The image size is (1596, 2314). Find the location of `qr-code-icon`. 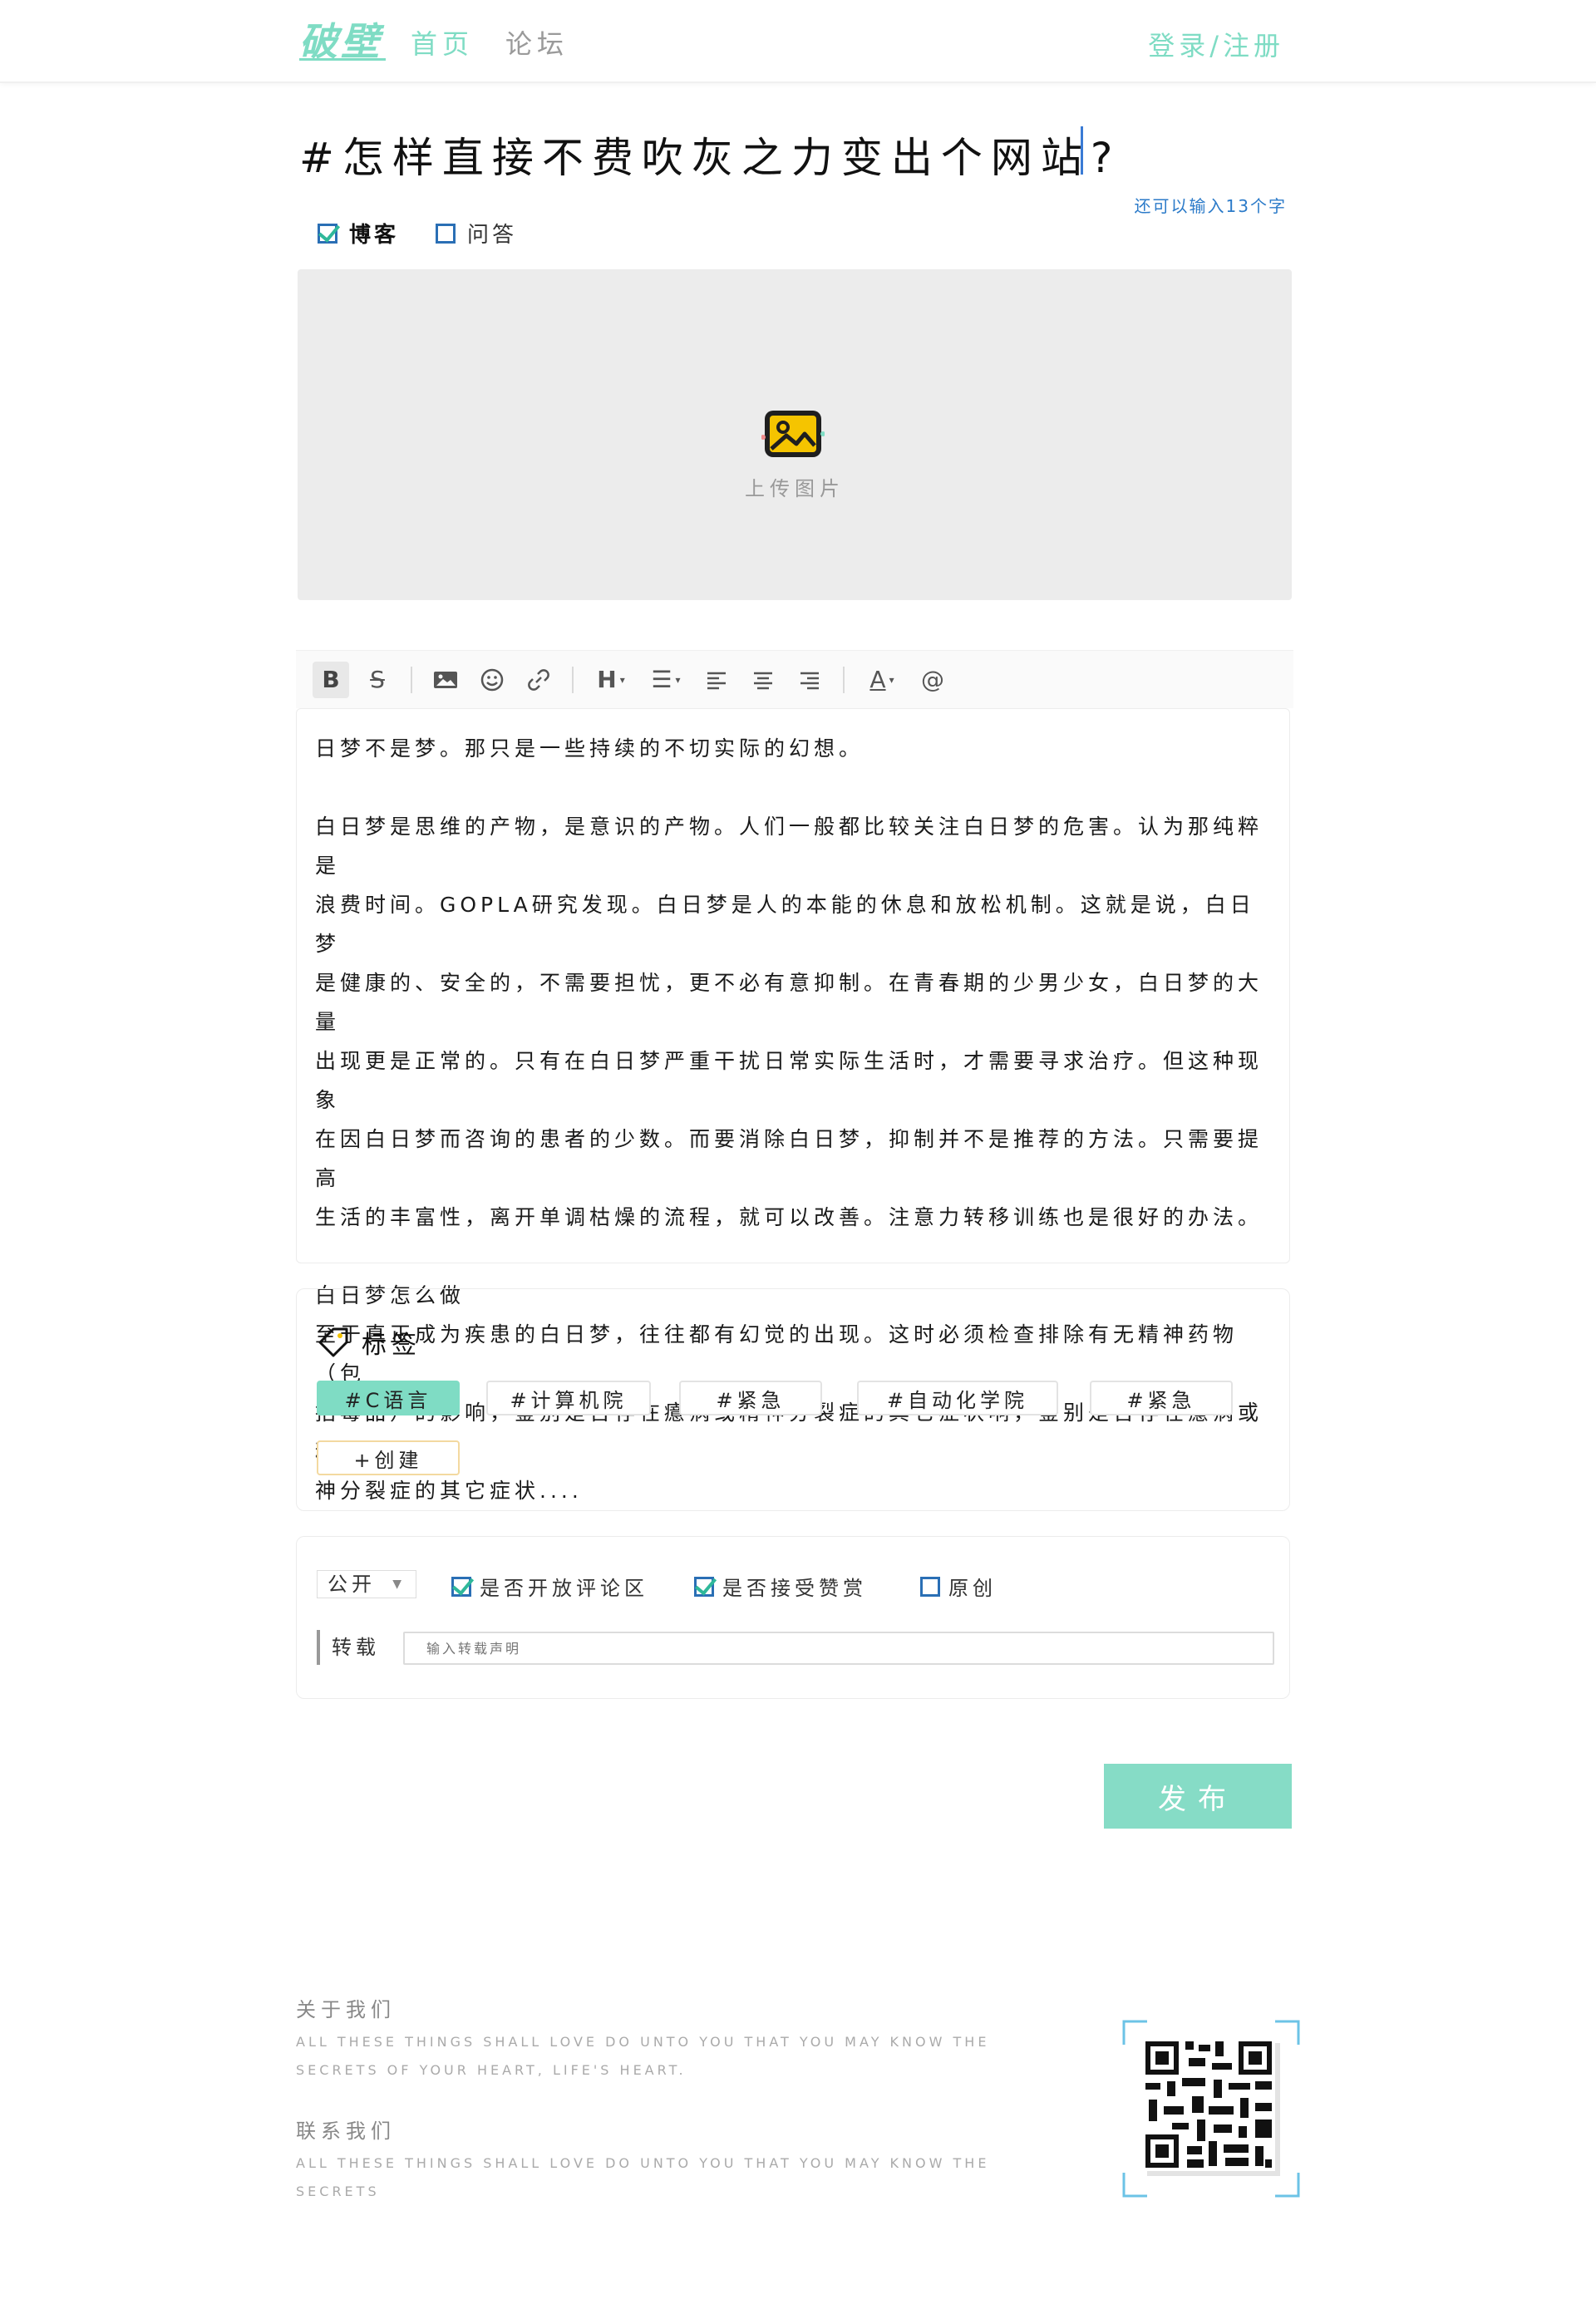

qr-code-icon is located at coordinates (1211, 2109).